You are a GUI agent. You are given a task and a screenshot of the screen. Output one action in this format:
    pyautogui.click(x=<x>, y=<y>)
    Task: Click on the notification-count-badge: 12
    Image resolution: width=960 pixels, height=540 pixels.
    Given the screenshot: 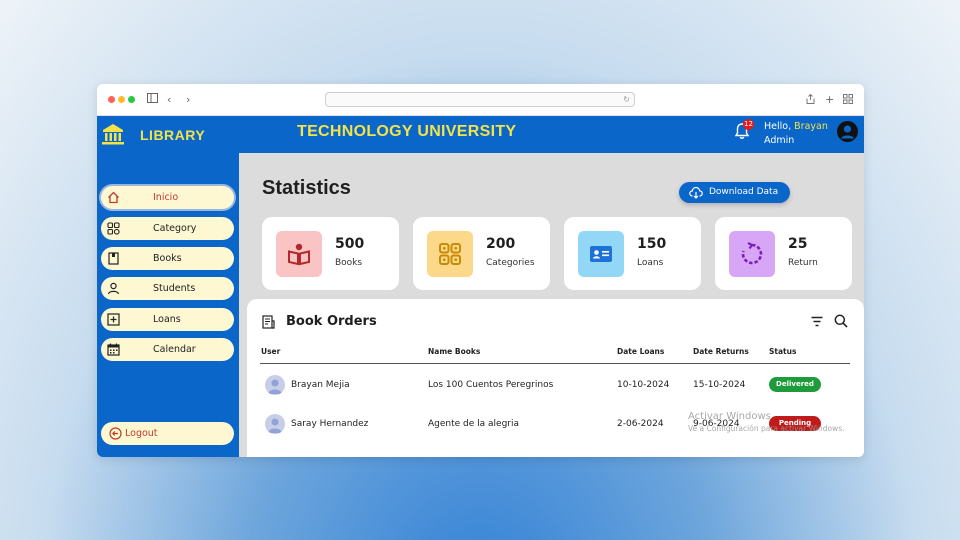 What is the action you would take?
    pyautogui.click(x=748, y=124)
    